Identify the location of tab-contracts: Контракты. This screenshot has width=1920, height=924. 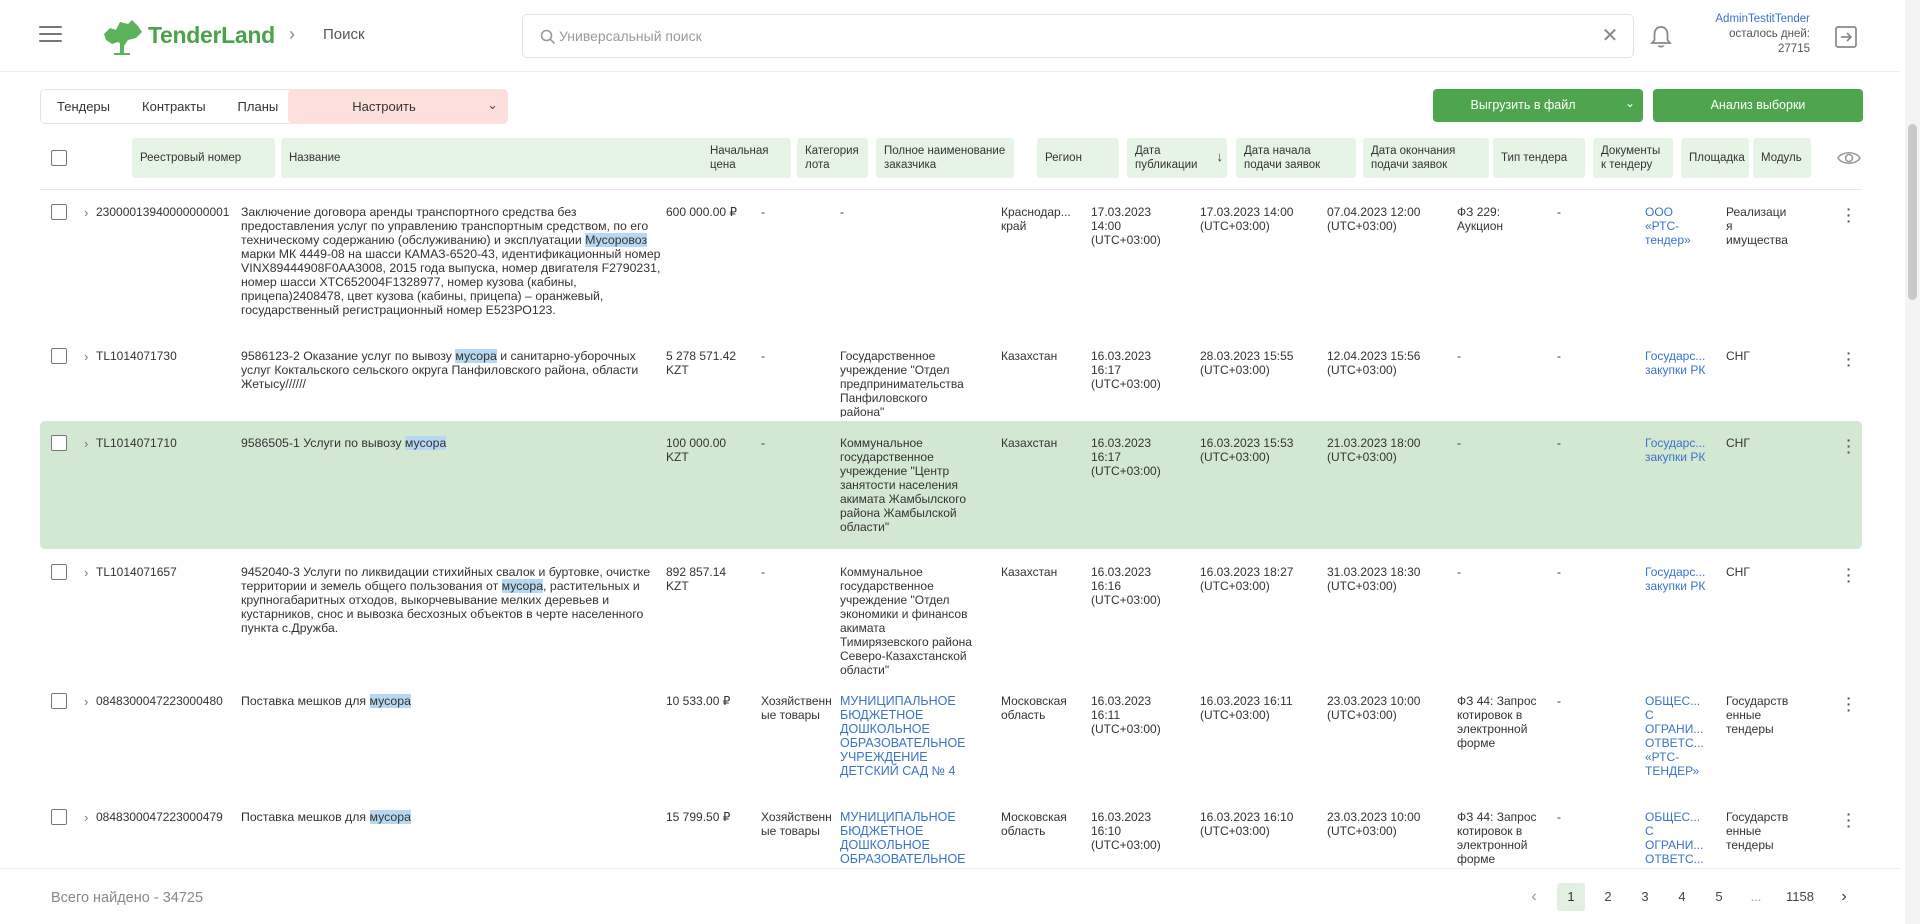
(174, 106).